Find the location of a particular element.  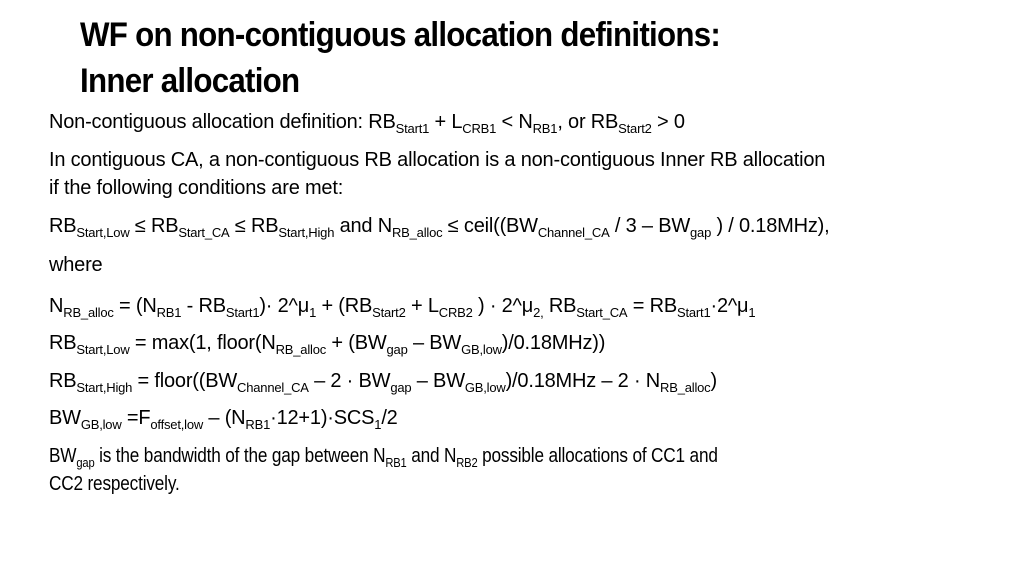

text-run: < N is located at coordinates (514, 122).